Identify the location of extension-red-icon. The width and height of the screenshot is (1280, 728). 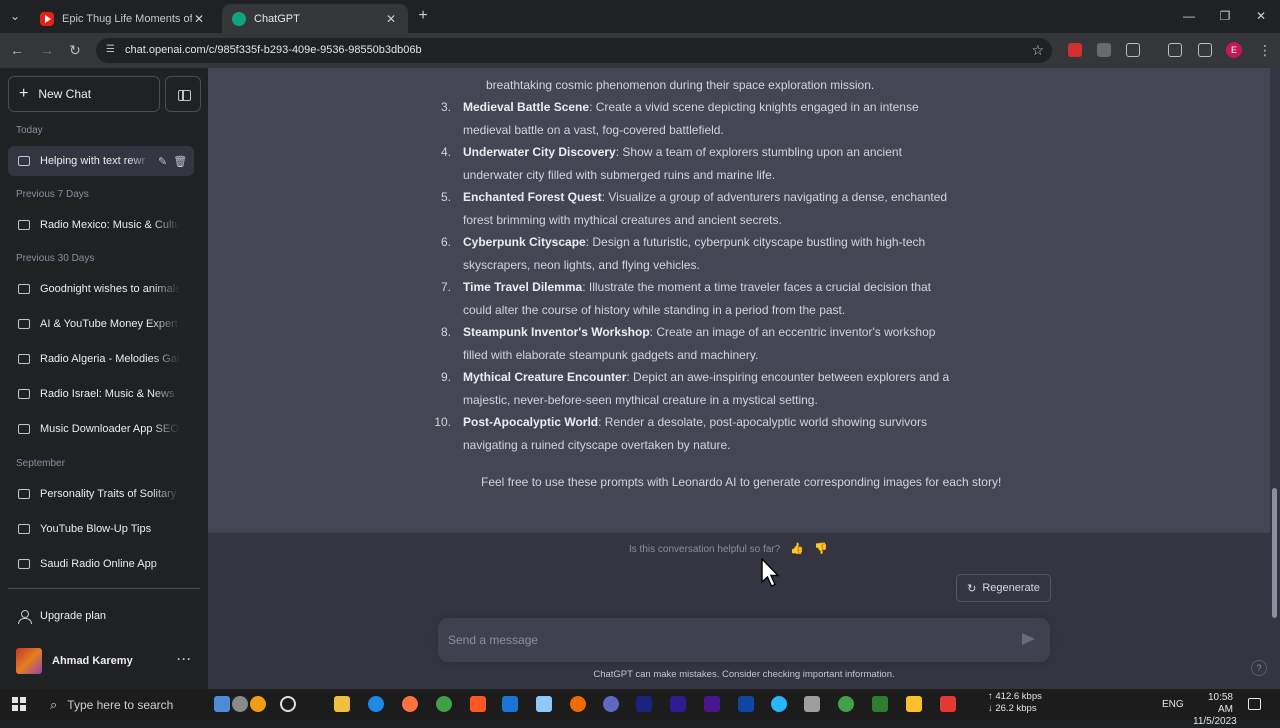
(1075, 50).